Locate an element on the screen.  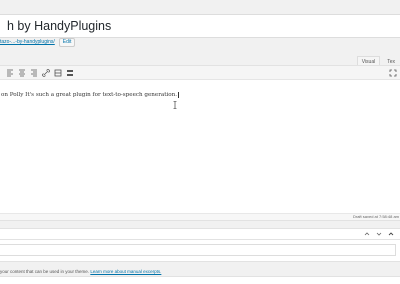
align-left-icon is located at coordinates (9, 72).